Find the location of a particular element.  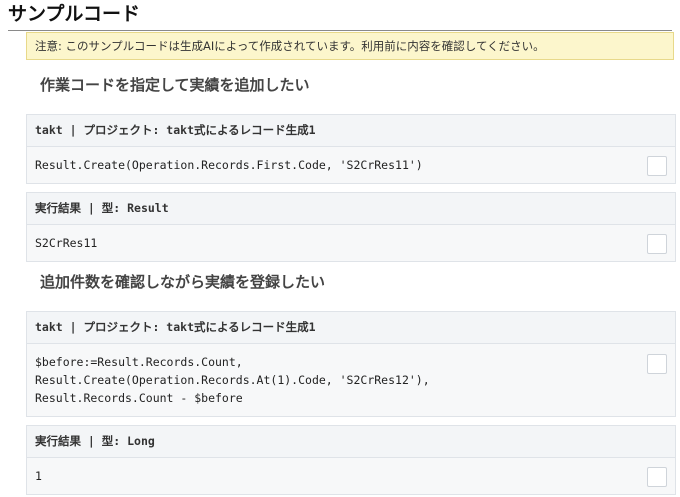

section-heading-1: 作業コードを指定して実績を追加したい is located at coordinates (175, 85).